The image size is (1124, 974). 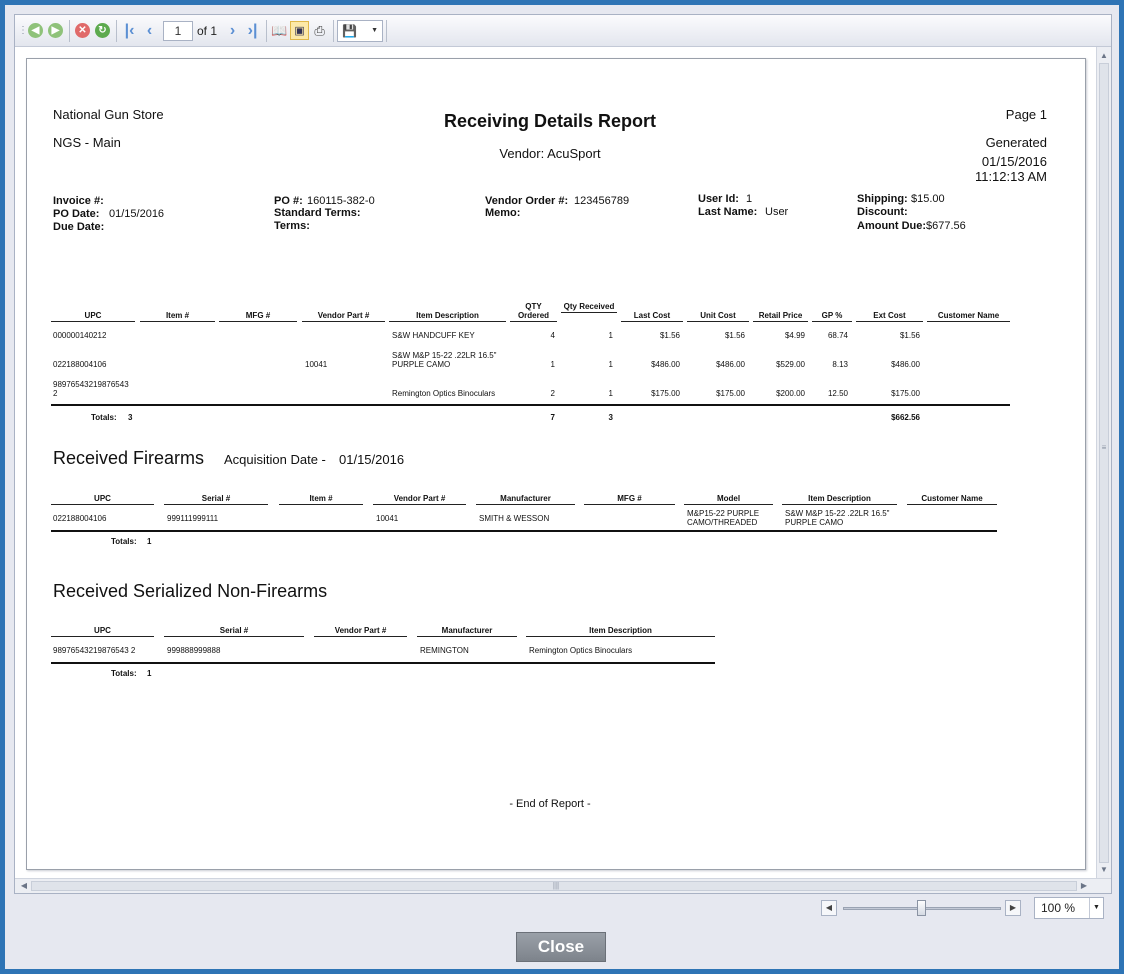 What do you see at coordinates (610, 417) in the screenshot?
I see `total-qty-received: 3` at bounding box center [610, 417].